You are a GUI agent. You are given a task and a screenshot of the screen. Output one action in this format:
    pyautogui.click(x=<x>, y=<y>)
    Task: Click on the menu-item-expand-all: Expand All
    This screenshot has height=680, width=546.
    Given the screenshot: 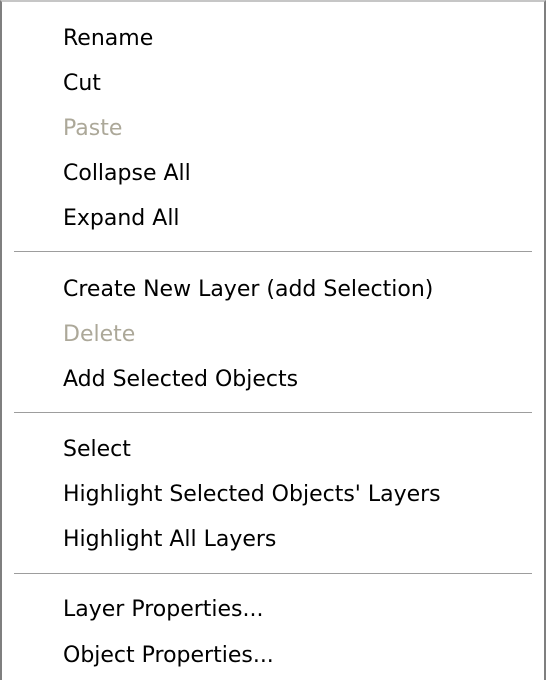 What is the action you would take?
    pyautogui.click(x=121, y=219)
    